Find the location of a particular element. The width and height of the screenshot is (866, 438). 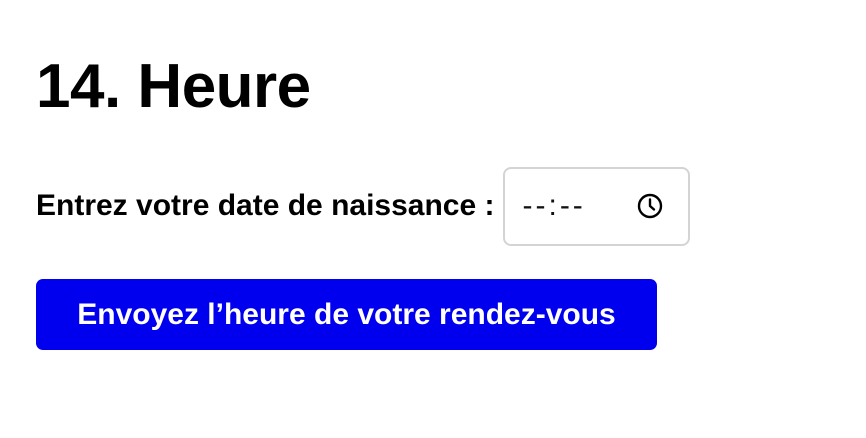

time-input: --:-- is located at coordinates (596, 206).